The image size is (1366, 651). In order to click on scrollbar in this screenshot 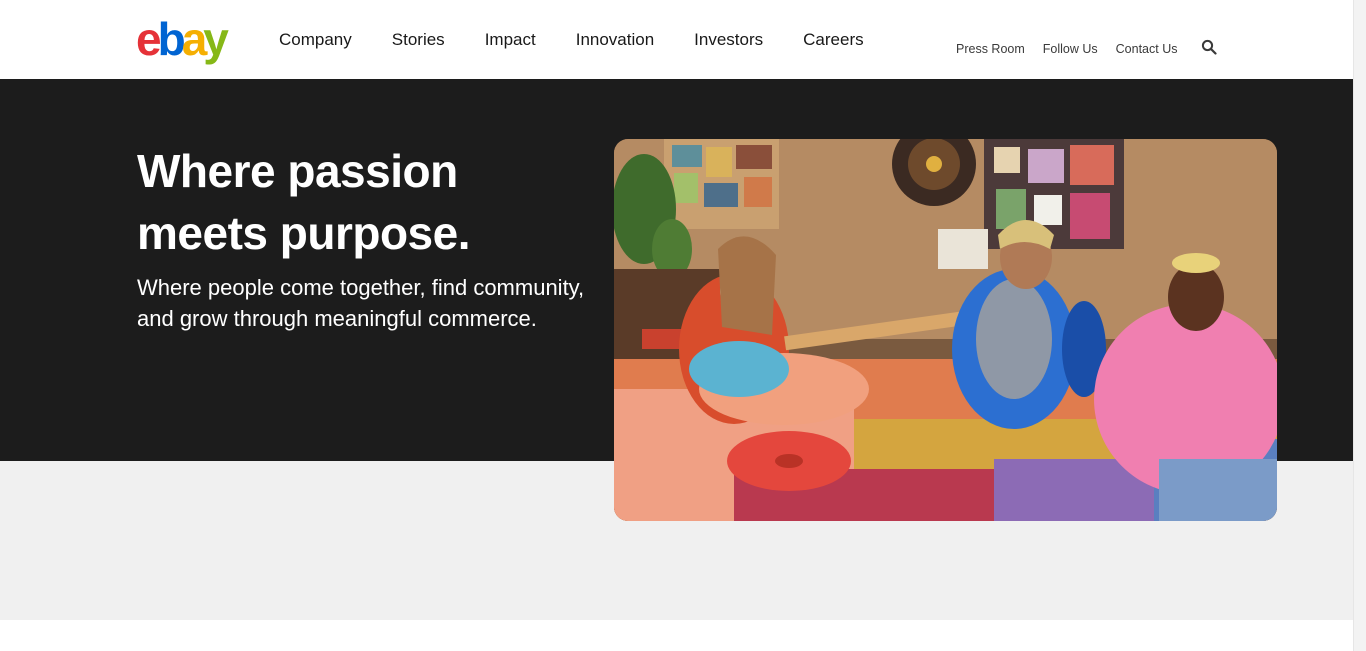, I will do `click(1359, 325)`.